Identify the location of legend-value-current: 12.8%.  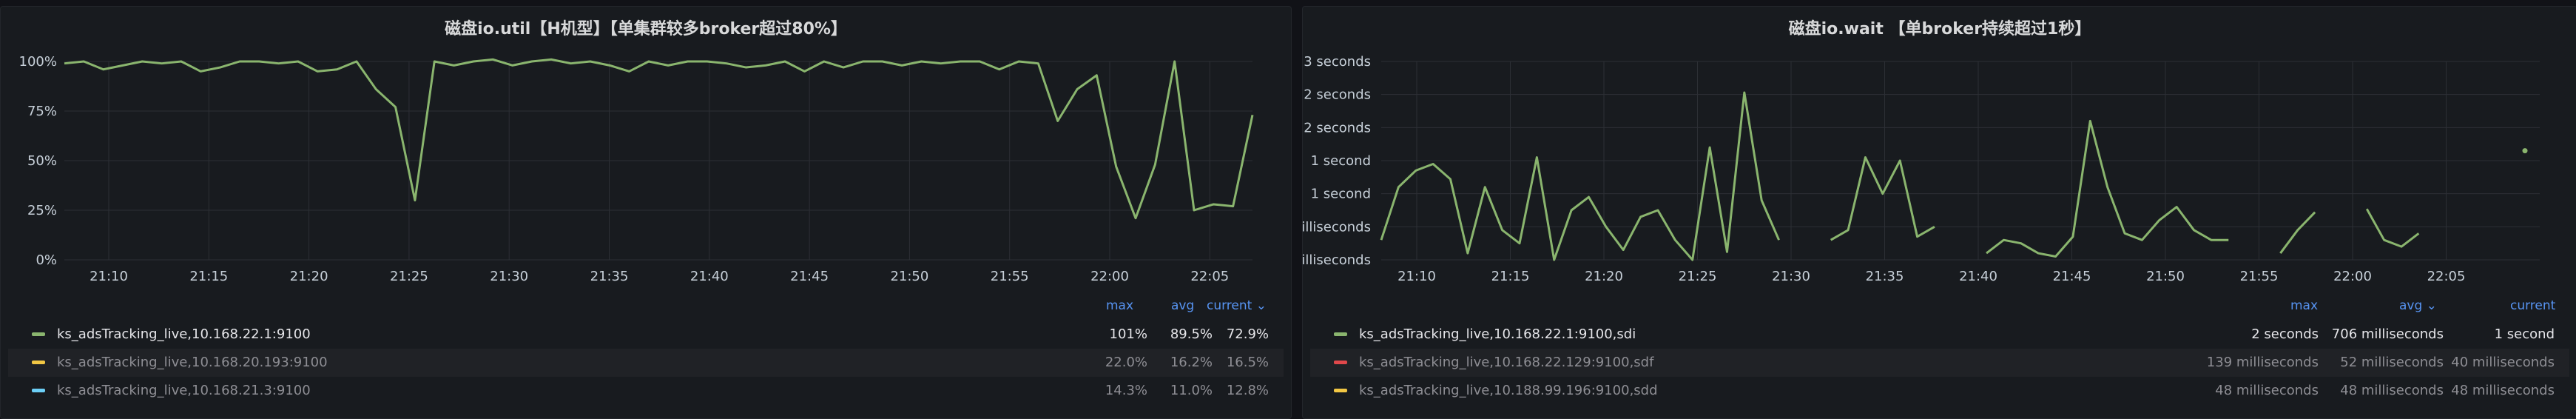
(1247, 391).